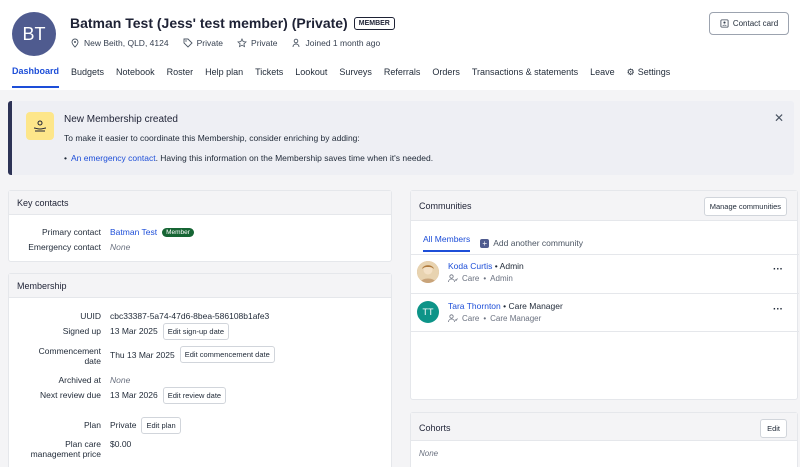  I want to click on meta-location: New Beith, QLD, 4124, so click(119, 43).